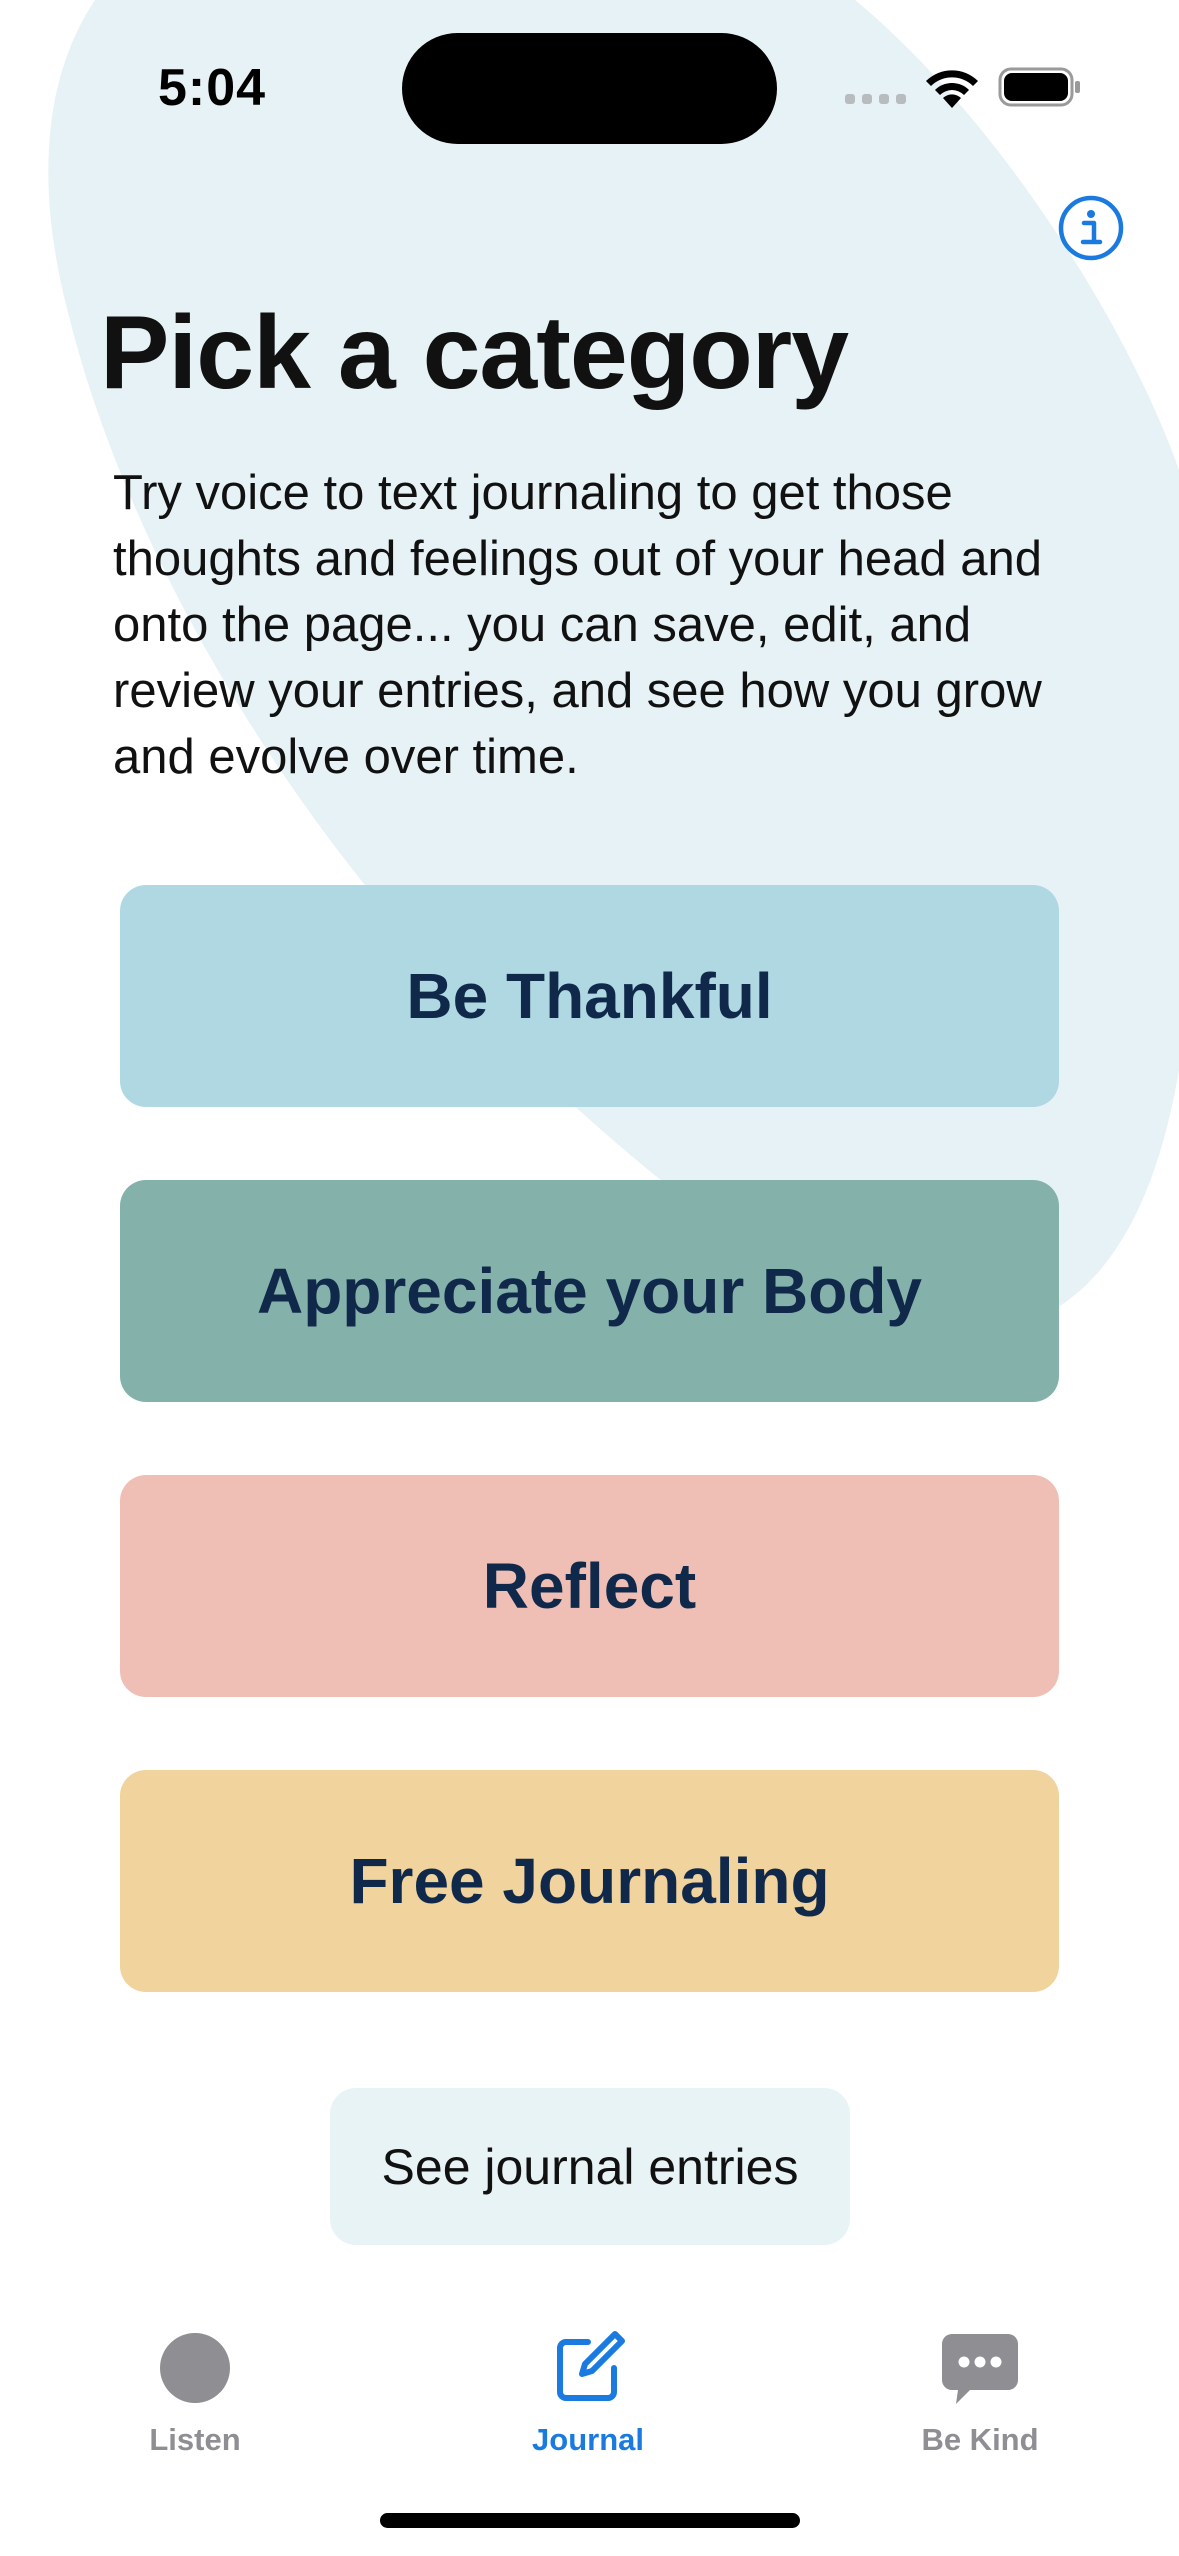 The width and height of the screenshot is (1179, 2556). What do you see at coordinates (589, 996) in the screenshot?
I see `be-thankful-button: Be Thankful` at bounding box center [589, 996].